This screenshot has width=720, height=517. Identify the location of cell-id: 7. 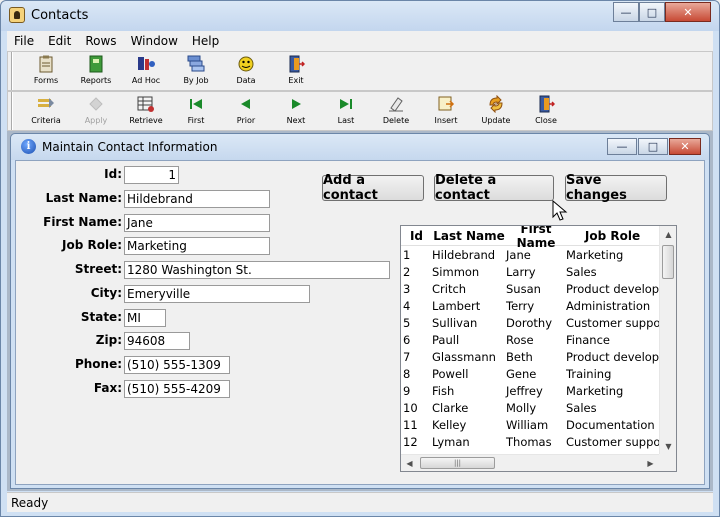
(407, 356).